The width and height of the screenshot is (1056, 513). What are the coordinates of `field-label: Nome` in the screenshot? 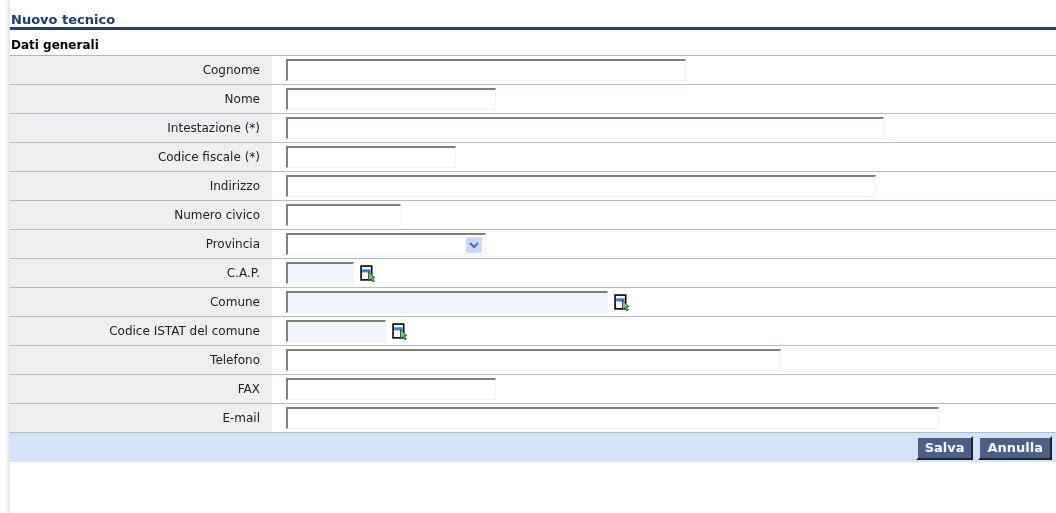 It's located at (242, 99).